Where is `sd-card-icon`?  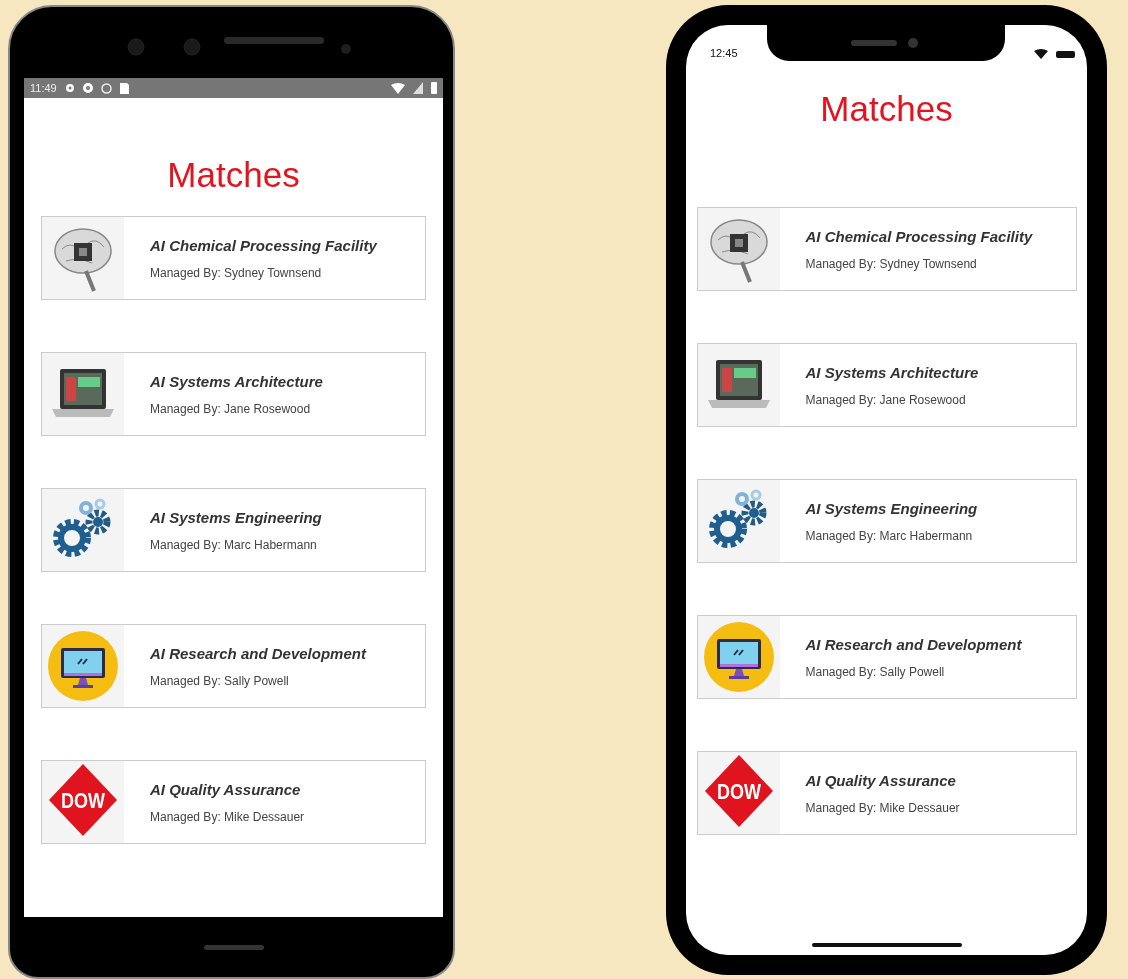
sd-card-icon is located at coordinates (124, 88).